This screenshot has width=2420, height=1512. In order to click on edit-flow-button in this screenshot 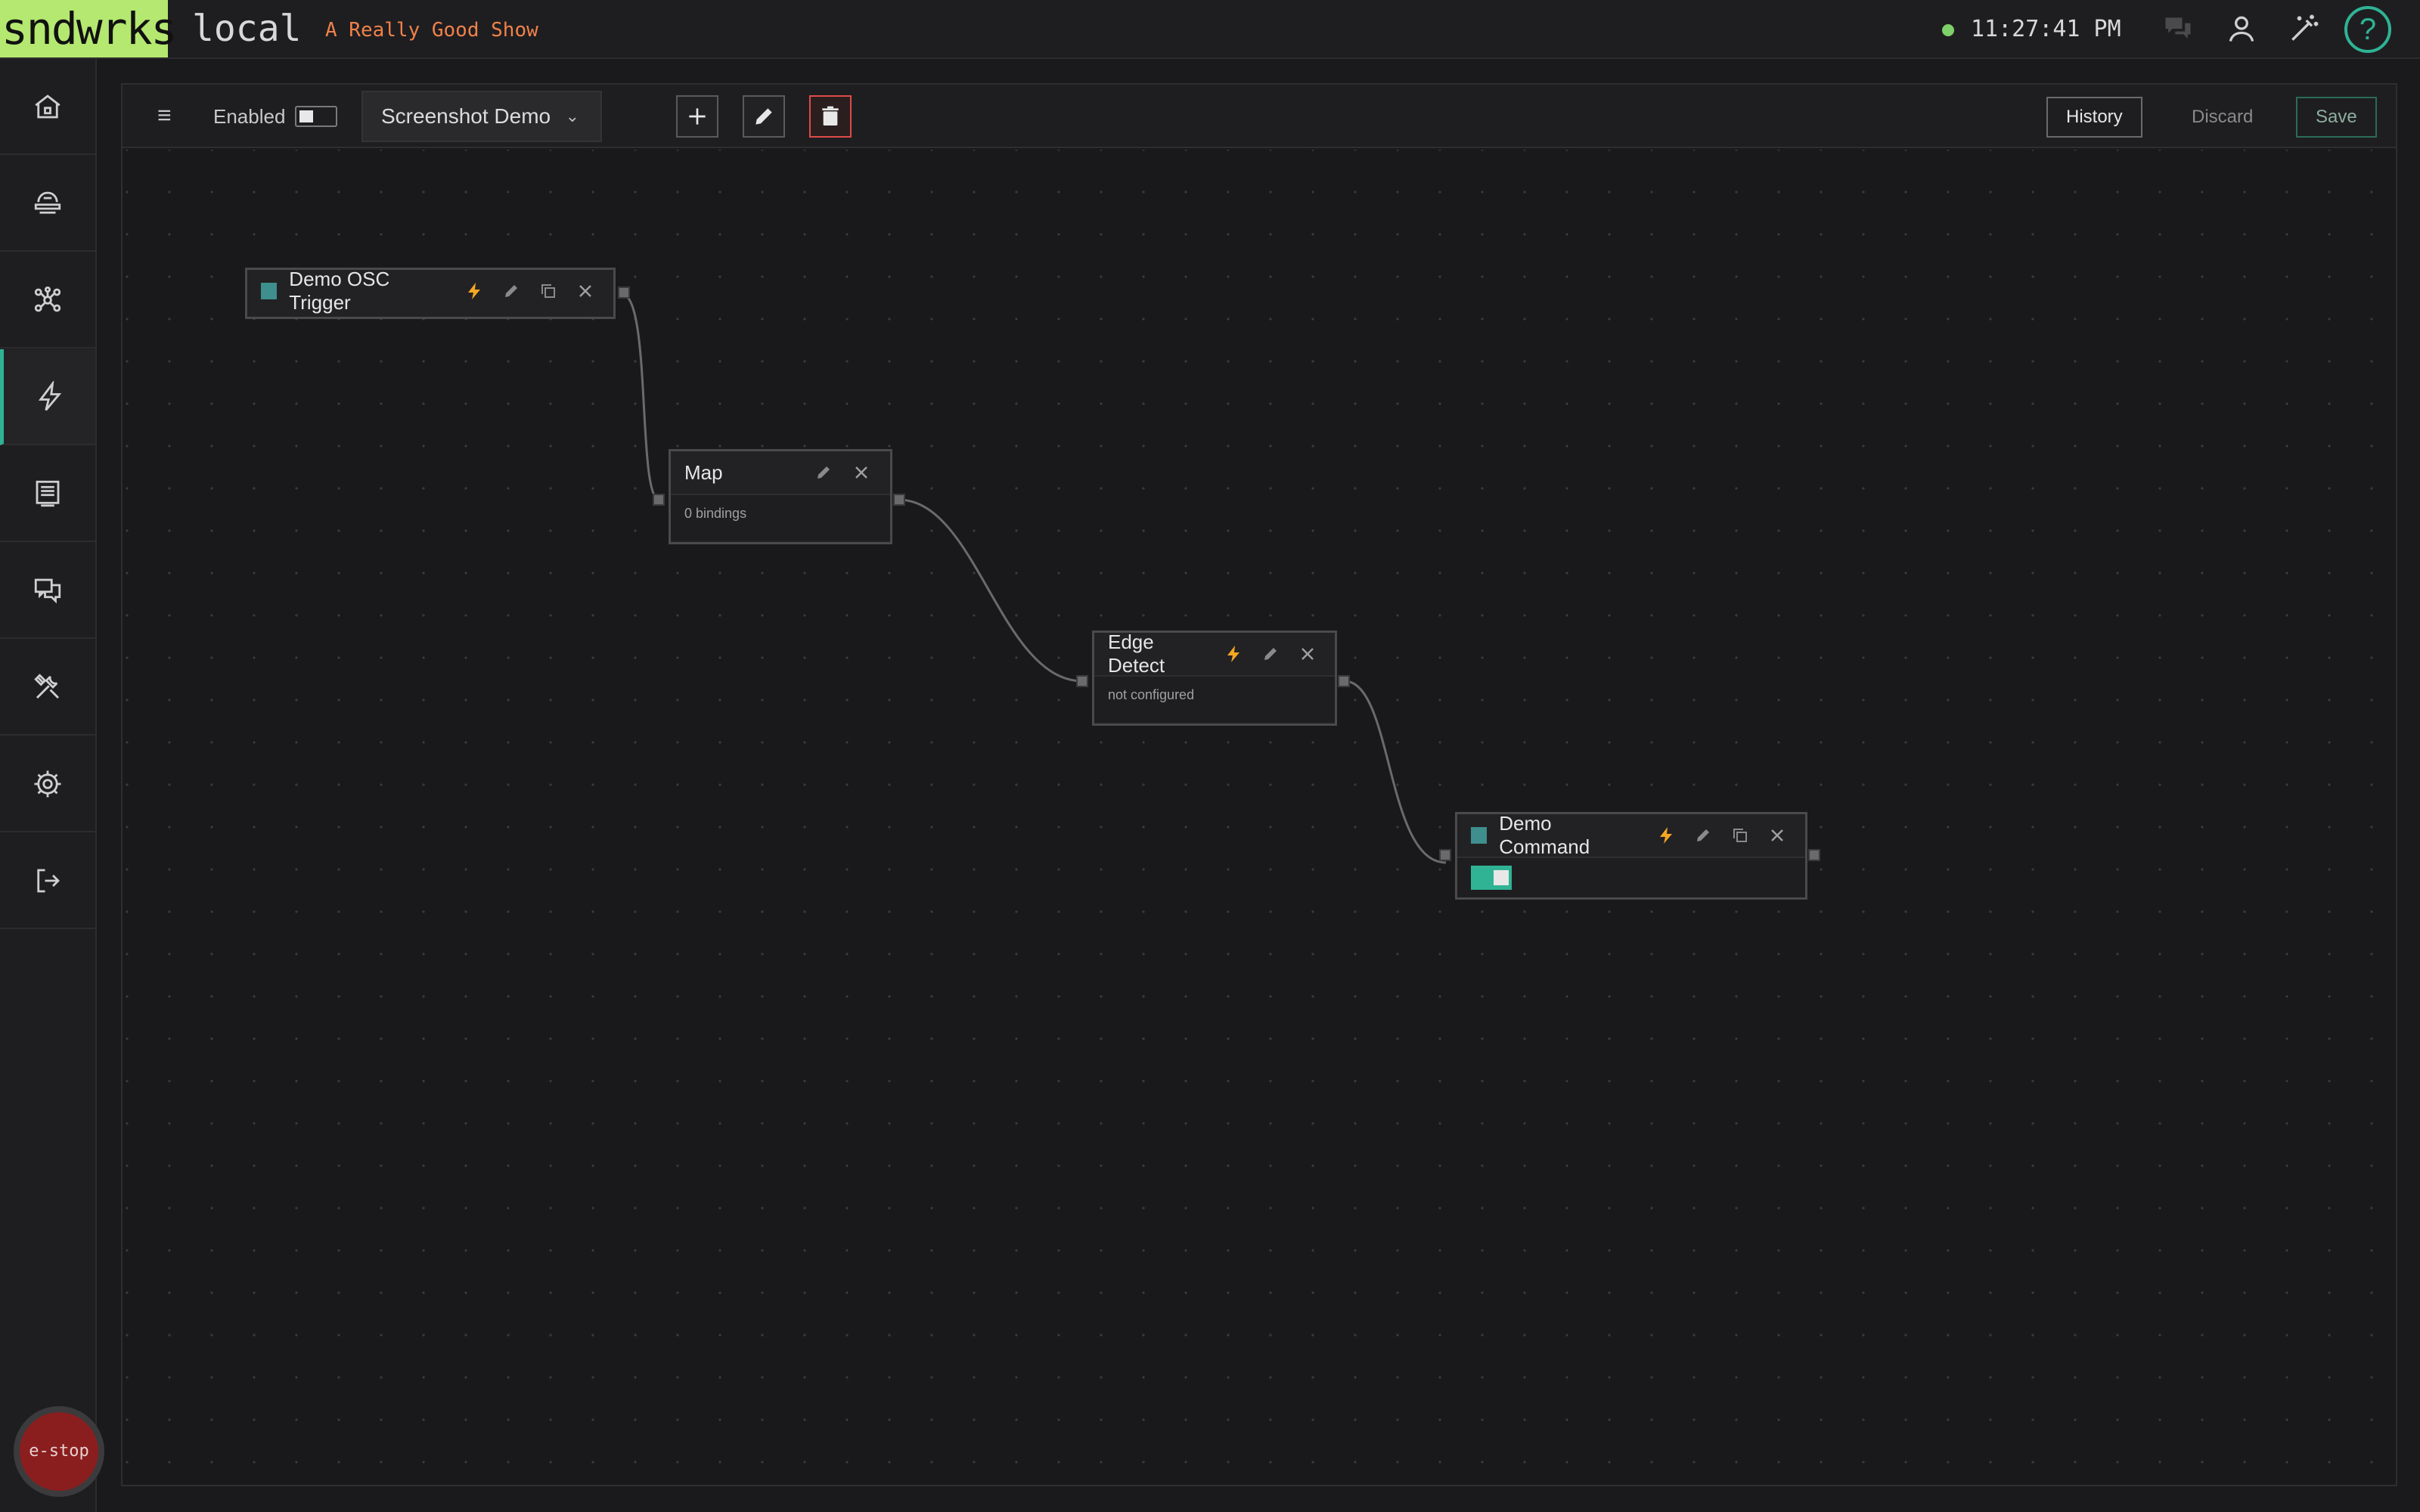, I will do `click(764, 117)`.